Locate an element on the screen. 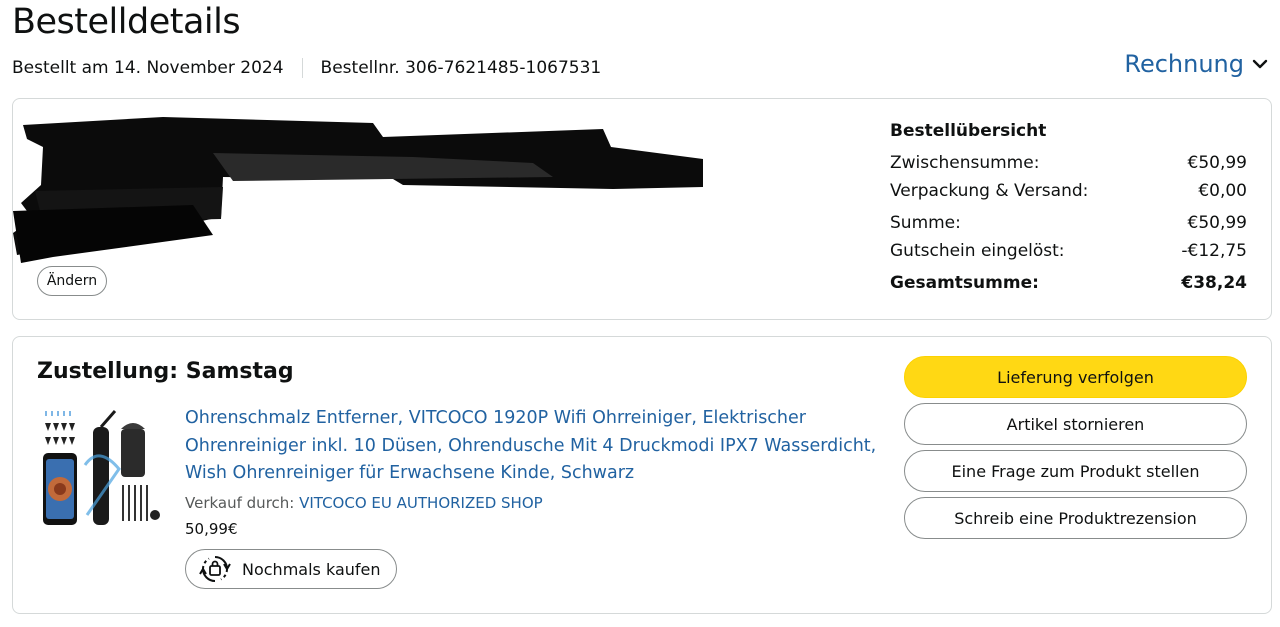  change-address-button: Ändern is located at coordinates (72, 281).